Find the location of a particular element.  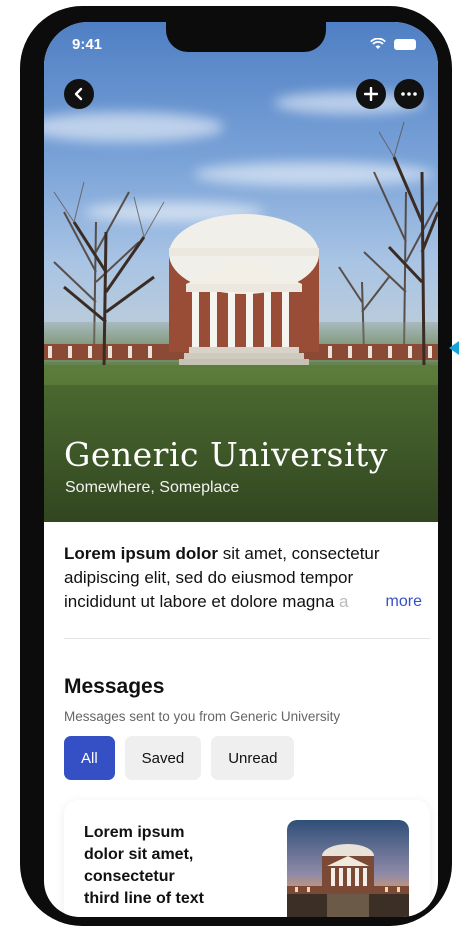

plus-icon is located at coordinates (371, 94).